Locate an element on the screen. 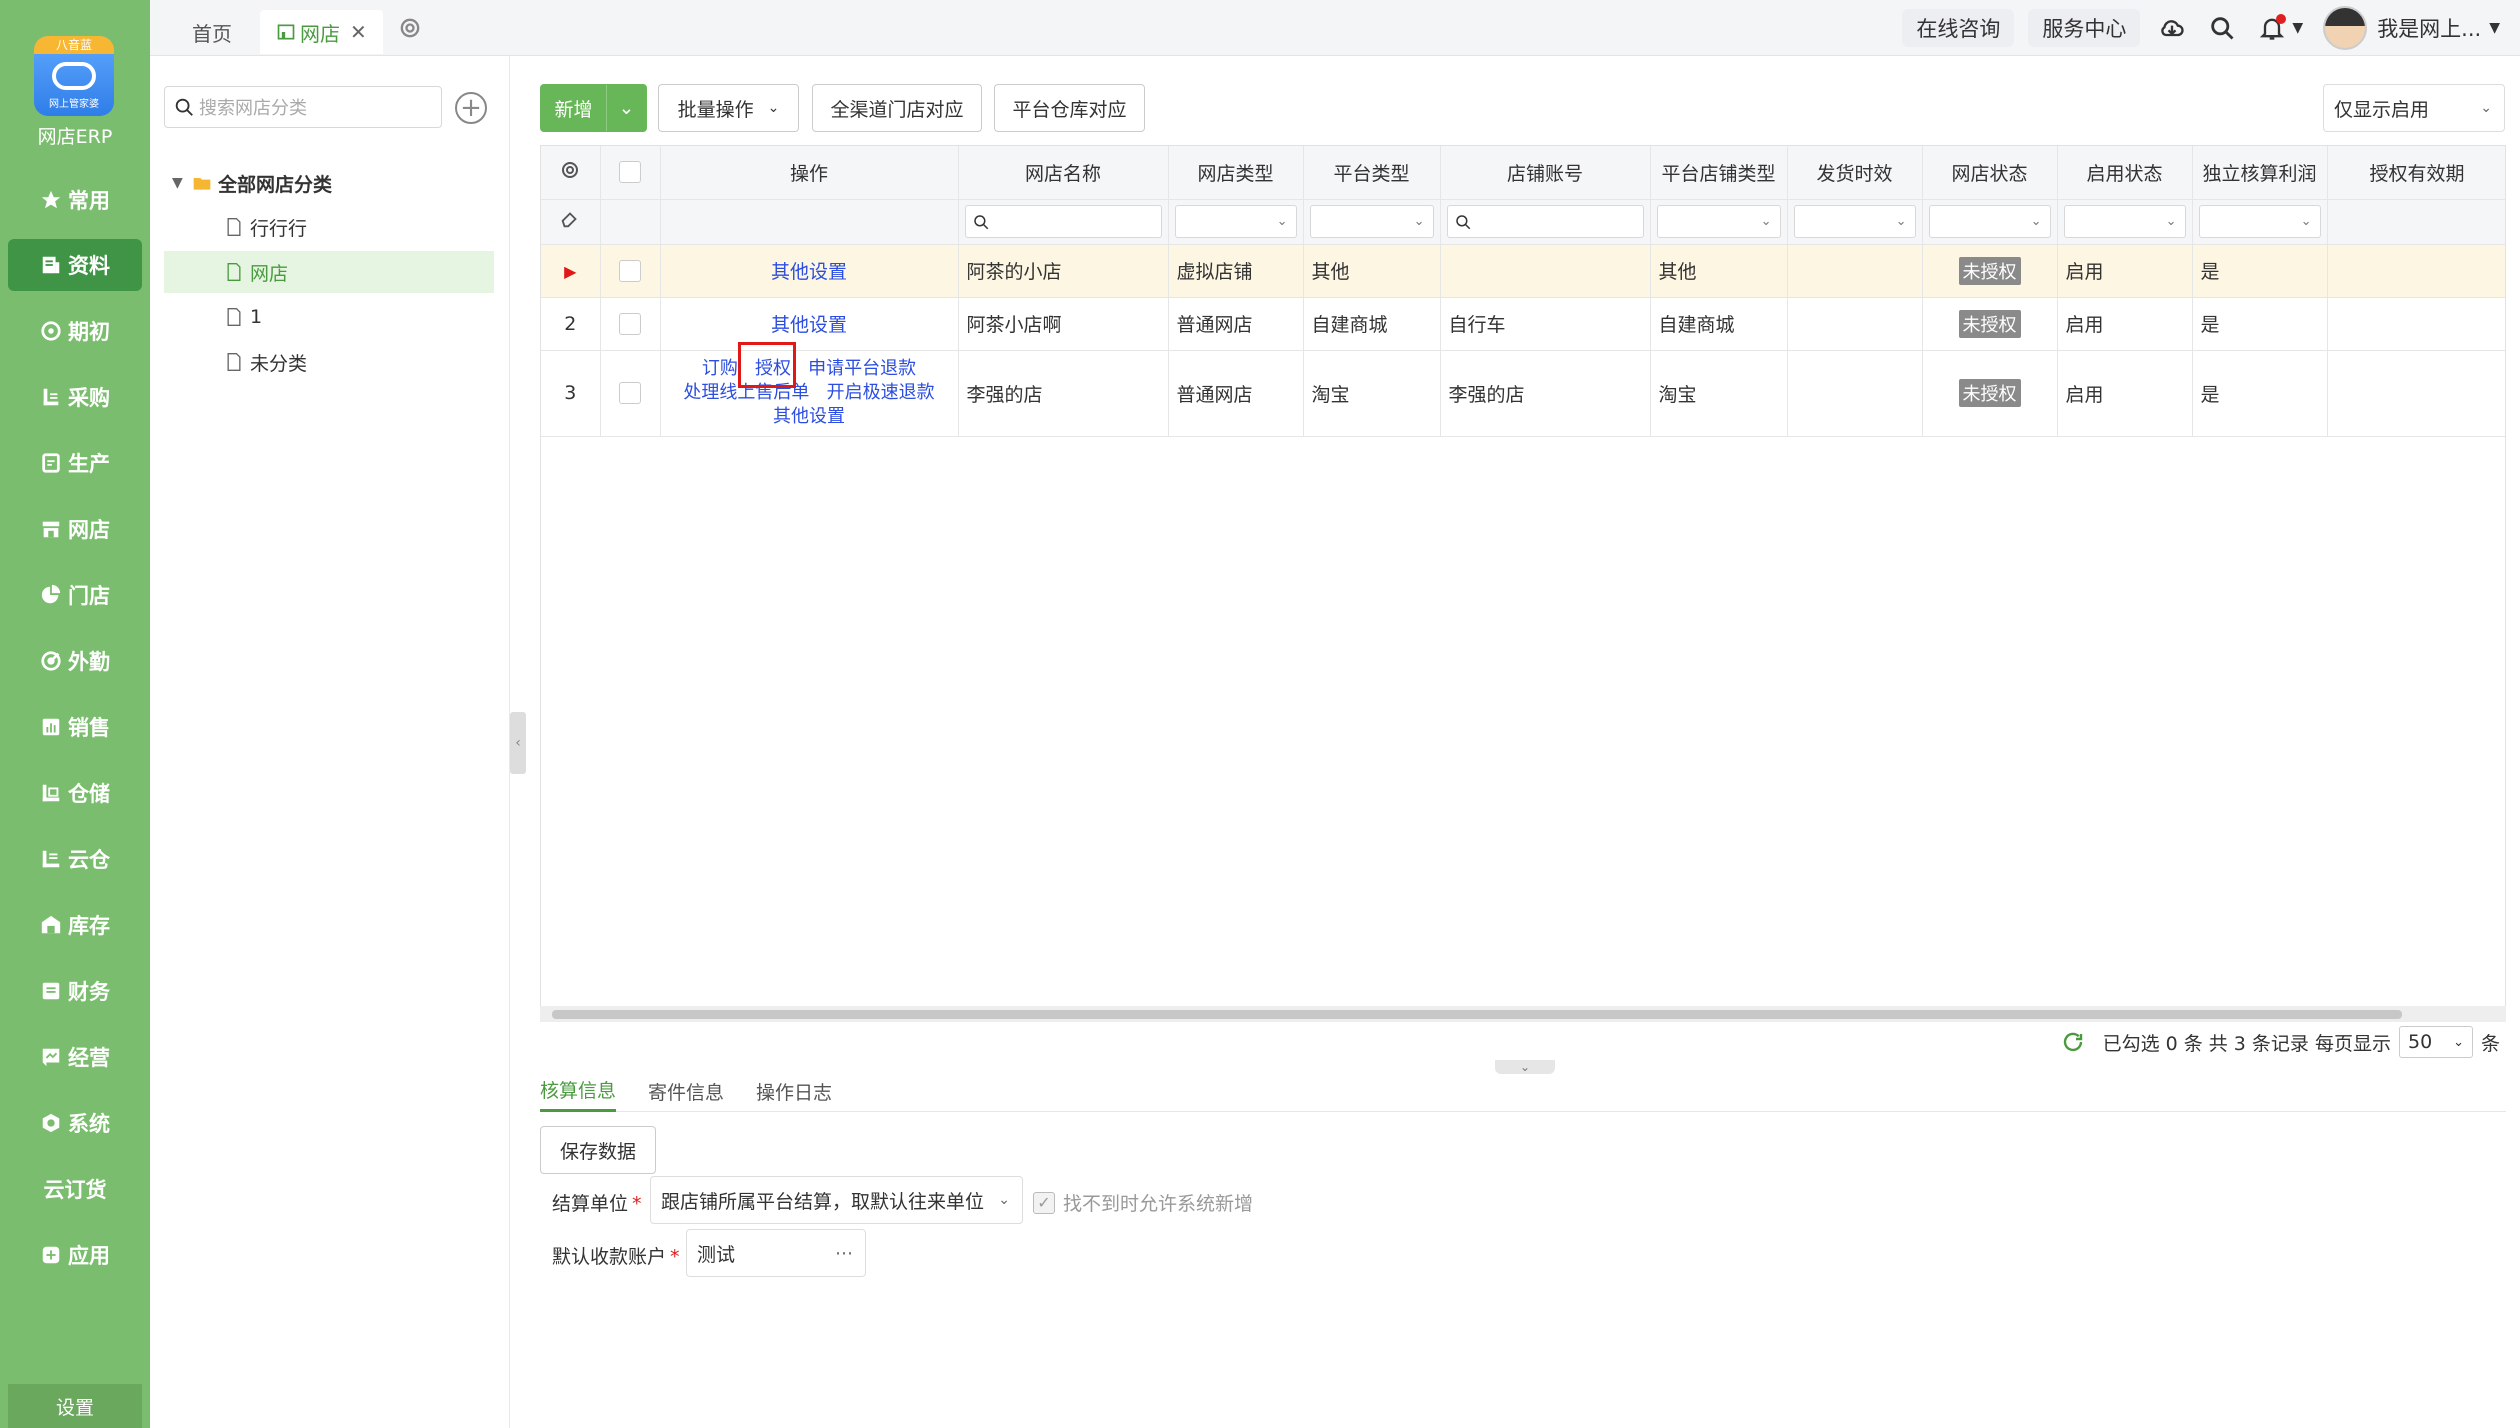  column-settings is located at coordinates (571, 173).